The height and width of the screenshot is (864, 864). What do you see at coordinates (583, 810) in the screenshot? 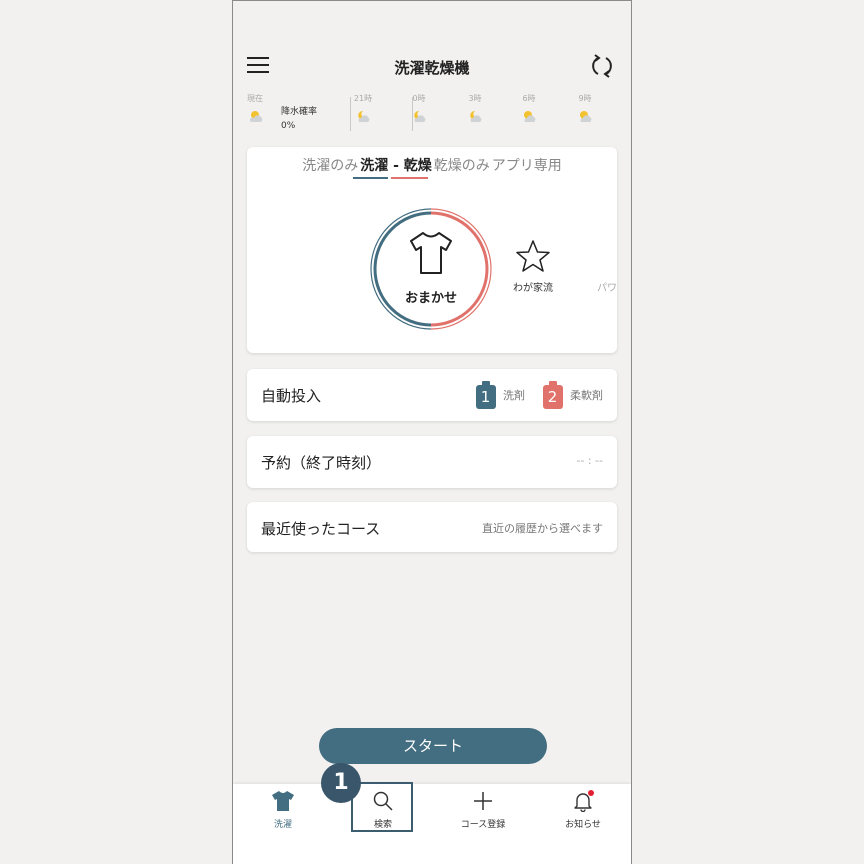
I see `nav-item-notifications: お知らせ` at bounding box center [583, 810].